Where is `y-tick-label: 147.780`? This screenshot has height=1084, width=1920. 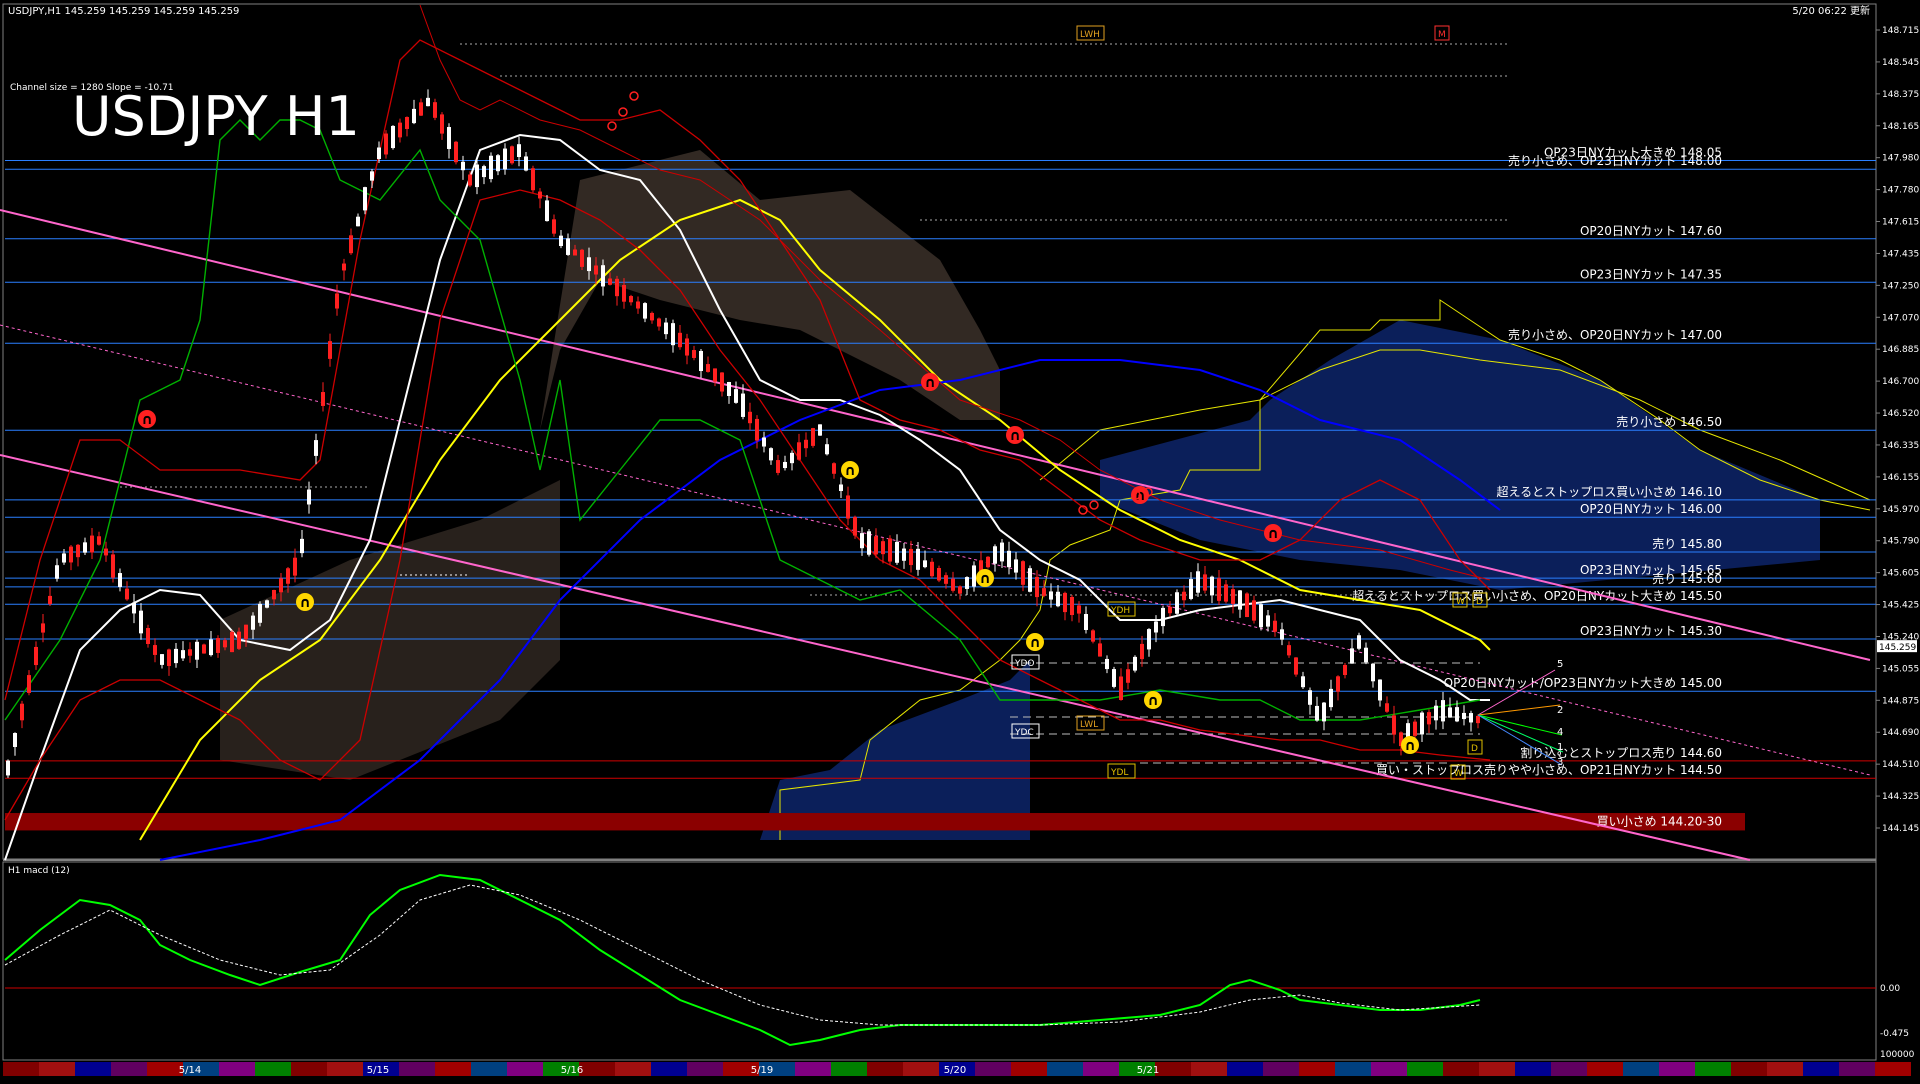 y-tick-label: 147.780 is located at coordinates (1900, 191).